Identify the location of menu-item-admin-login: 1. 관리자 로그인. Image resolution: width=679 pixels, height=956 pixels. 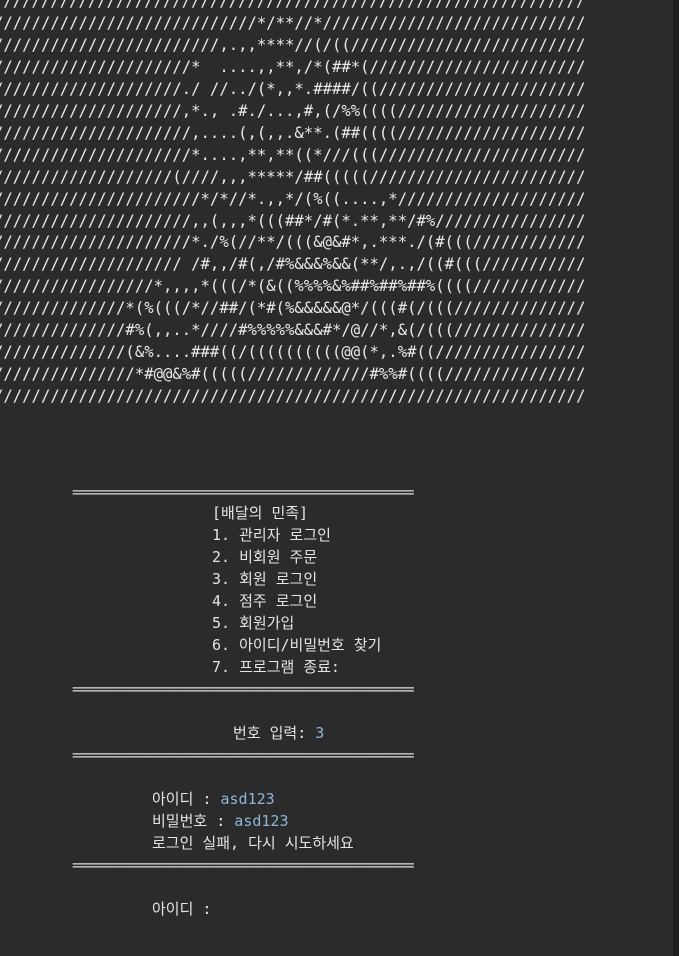
(271, 535).